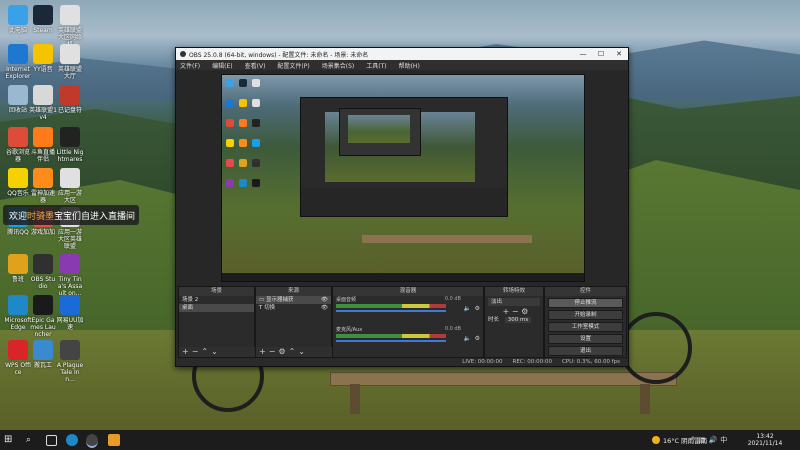 Image resolution: width=800 pixels, height=450 pixels. What do you see at coordinates (255, 65) in the screenshot?
I see `menu-view: 查看(V)` at bounding box center [255, 65].